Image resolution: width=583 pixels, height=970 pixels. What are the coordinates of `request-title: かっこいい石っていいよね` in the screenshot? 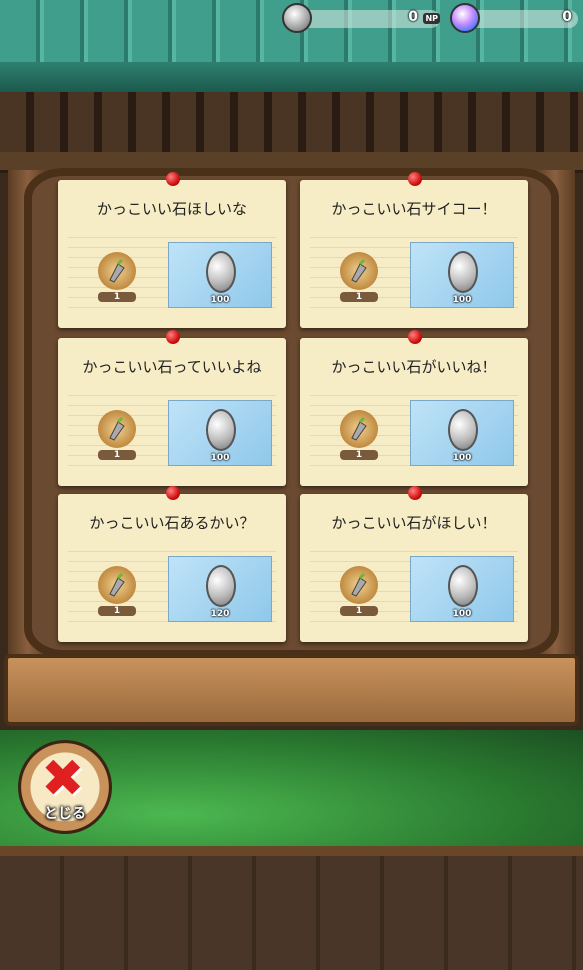 It's located at (172, 367).